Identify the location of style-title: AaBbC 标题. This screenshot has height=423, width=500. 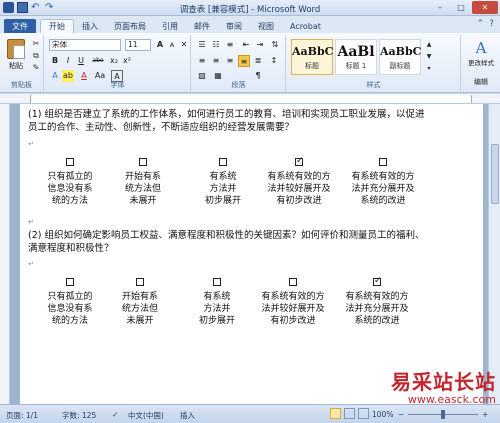
(312, 57).